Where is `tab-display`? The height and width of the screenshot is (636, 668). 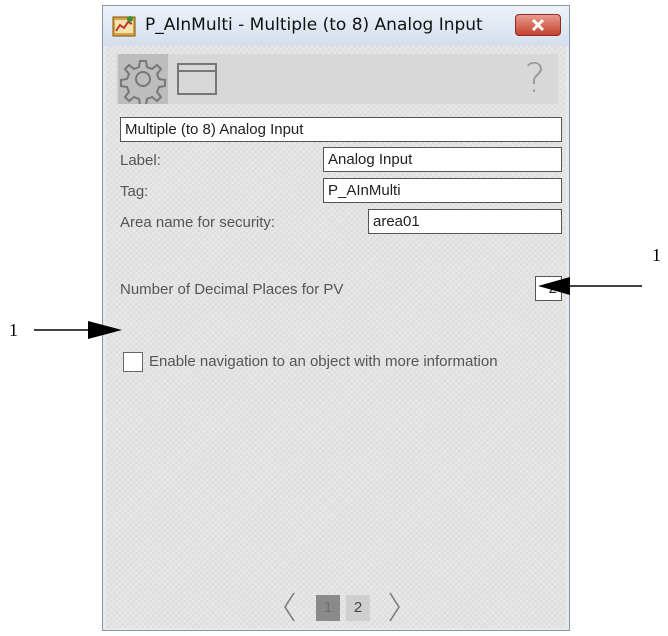 tab-display is located at coordinates (197, 79).